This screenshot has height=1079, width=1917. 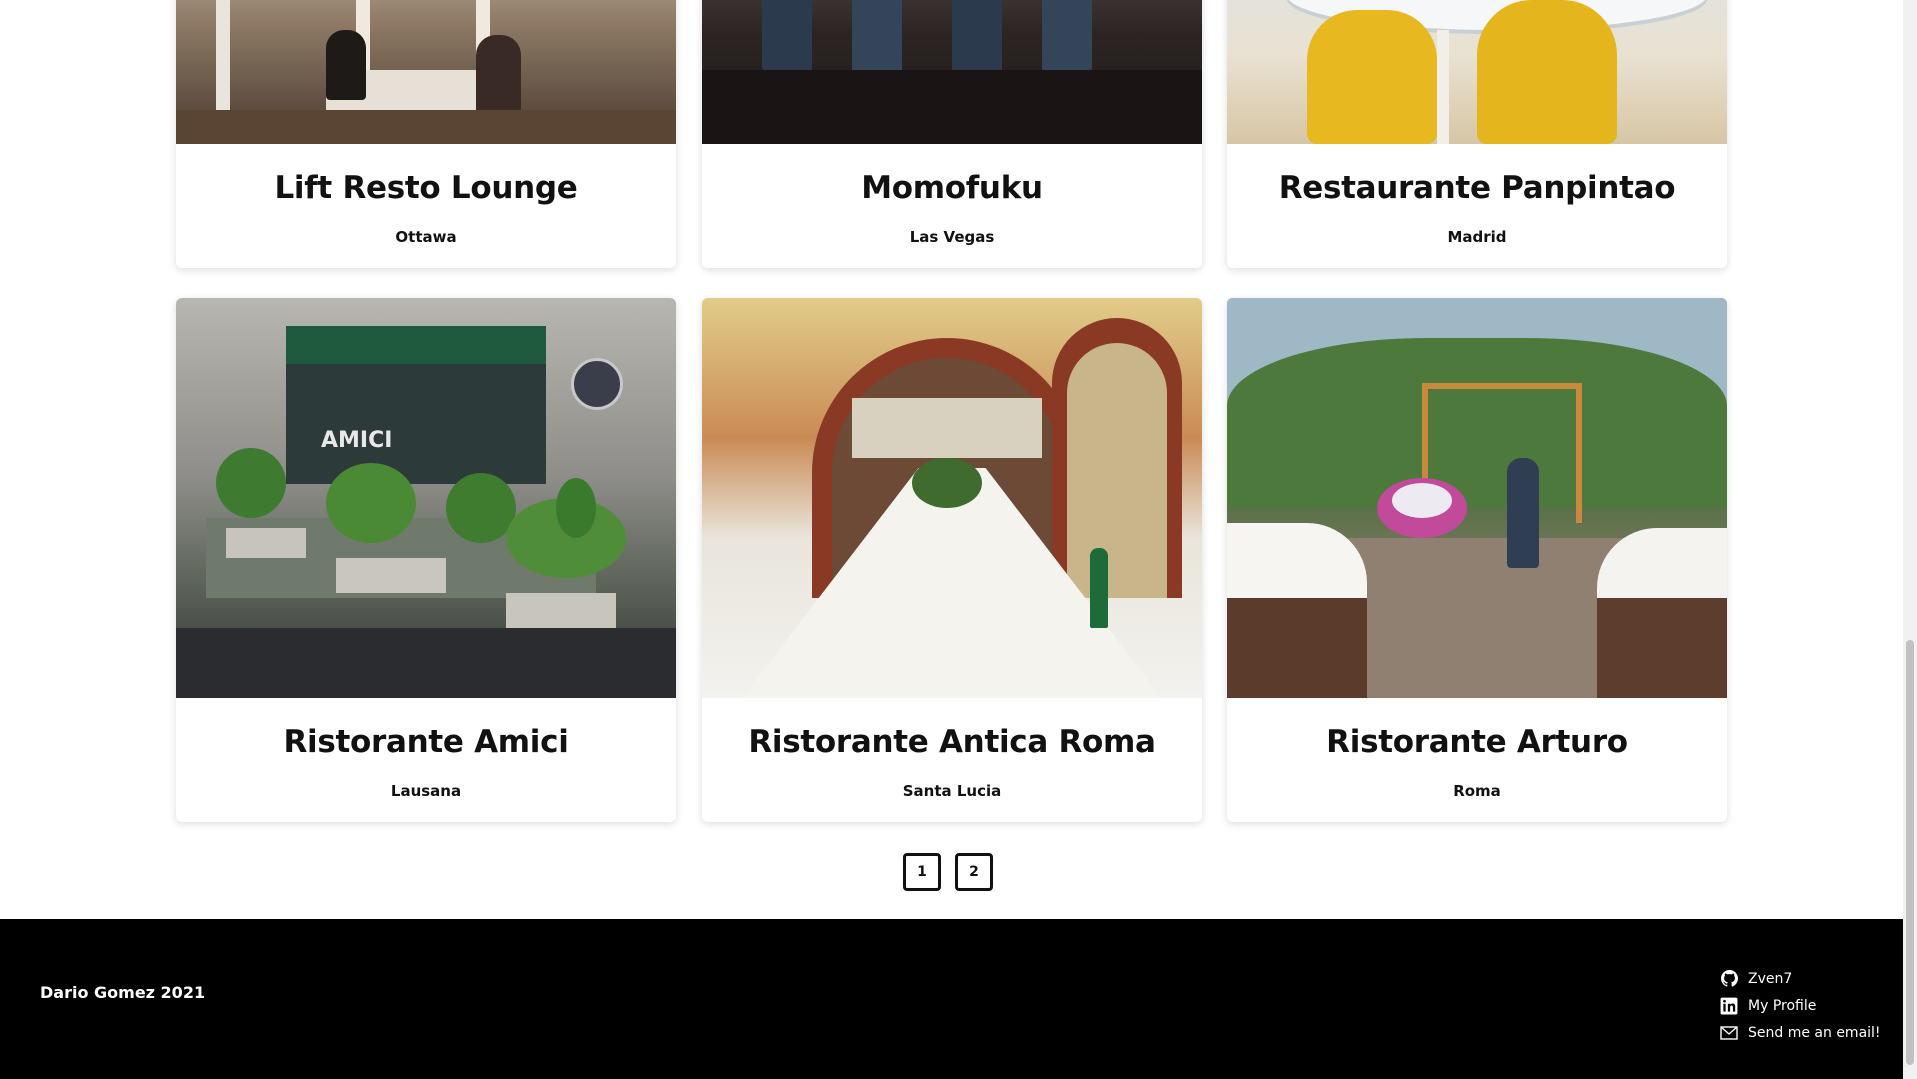 What do you see at coordinates (1910, 852) in the screenshot?
I see `scrollbar-thumb` at bounding box center [1910, 852].